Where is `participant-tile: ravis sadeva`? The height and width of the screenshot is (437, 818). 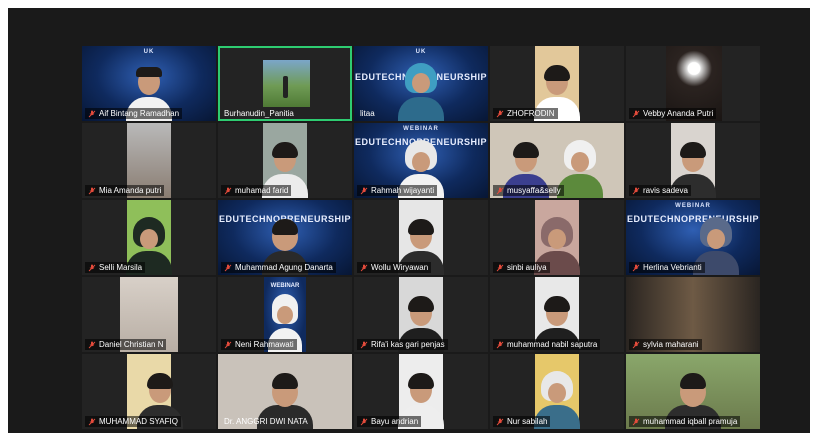
participant-tile: ravis sadeva is located at coordinates (693, 160).